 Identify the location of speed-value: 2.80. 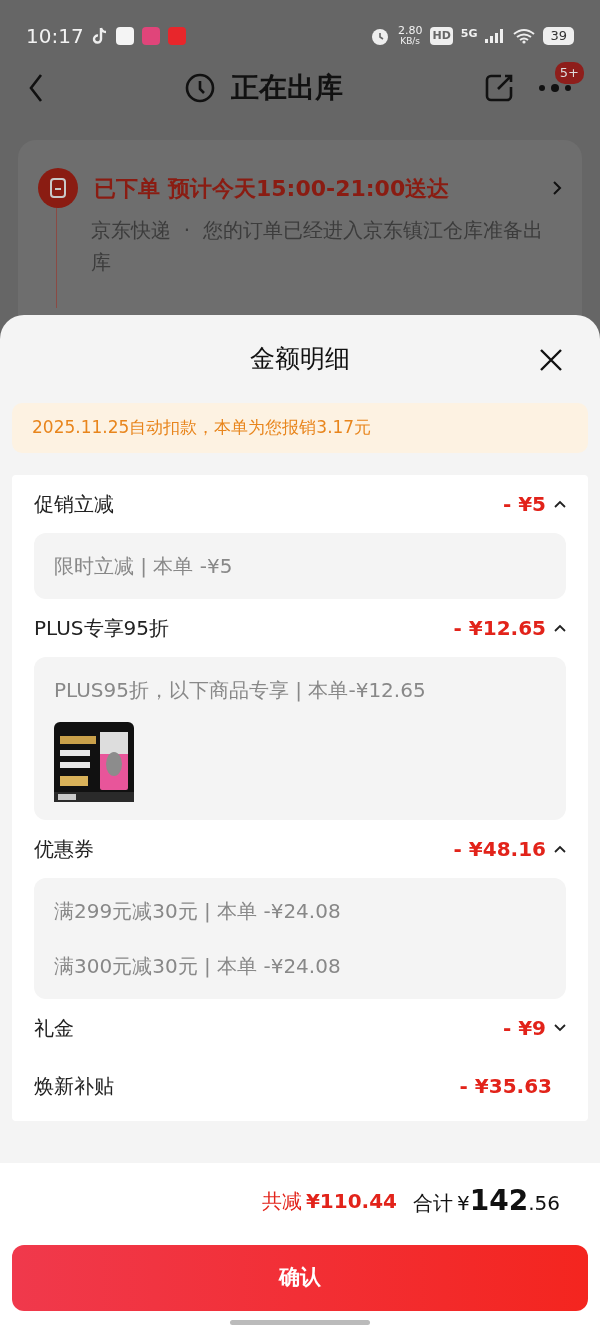
(410, 31).